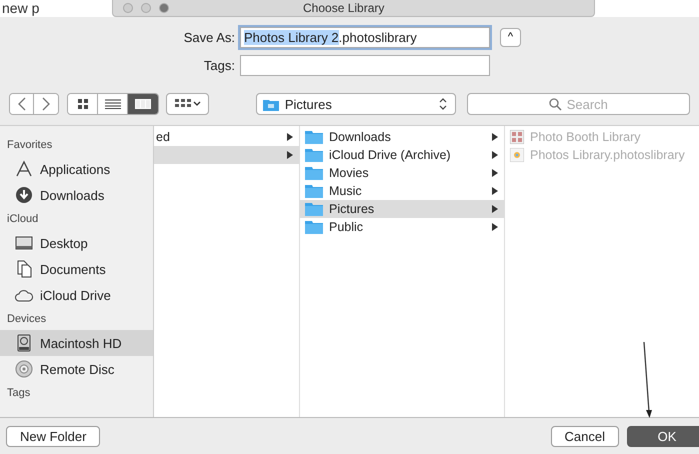 Image resolution: width=699 pixels, height=454 pixels. What do you see at coordinates (356, 104) in the screenshot?
I see `location-dropdown: Pictures` at bounding box center [356, 104].